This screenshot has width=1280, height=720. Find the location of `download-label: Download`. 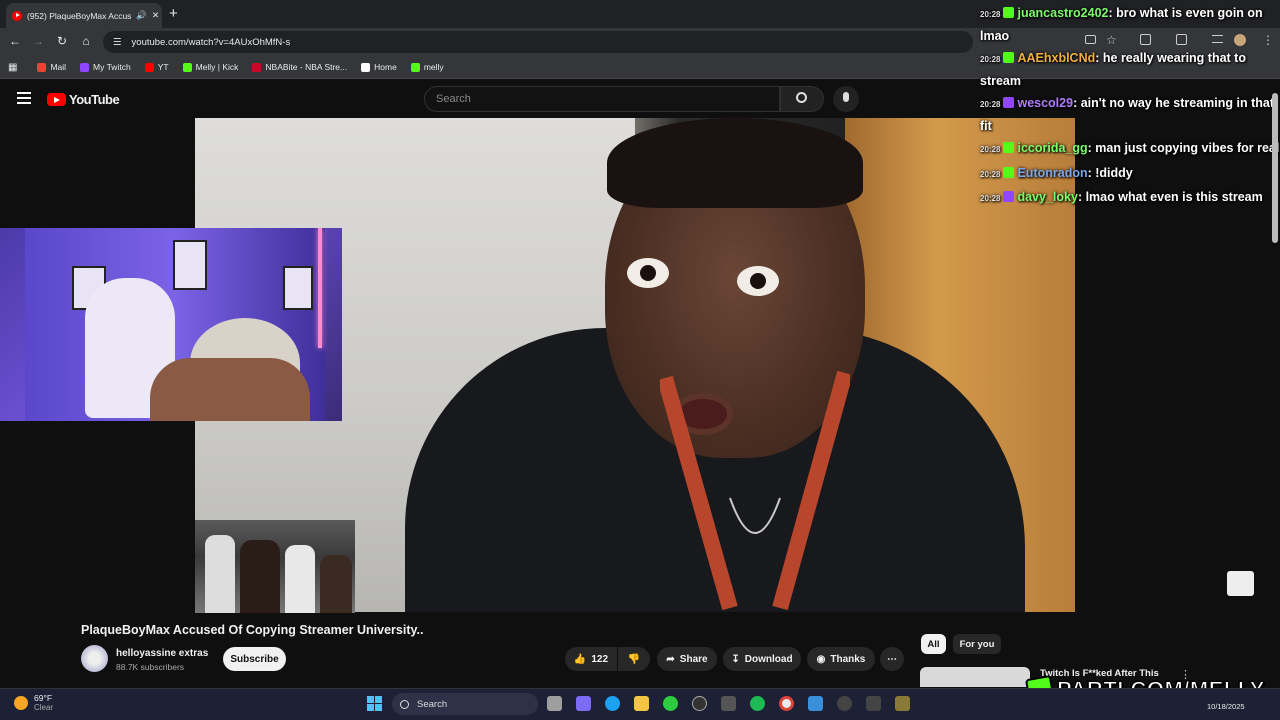

download-label: Download is located at coordinates (768, 659).